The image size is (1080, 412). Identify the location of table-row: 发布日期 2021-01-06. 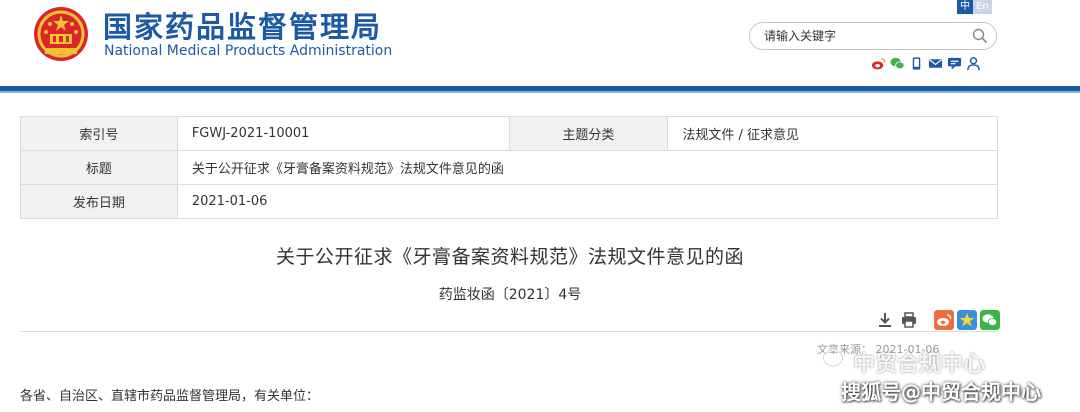
(509, 201).